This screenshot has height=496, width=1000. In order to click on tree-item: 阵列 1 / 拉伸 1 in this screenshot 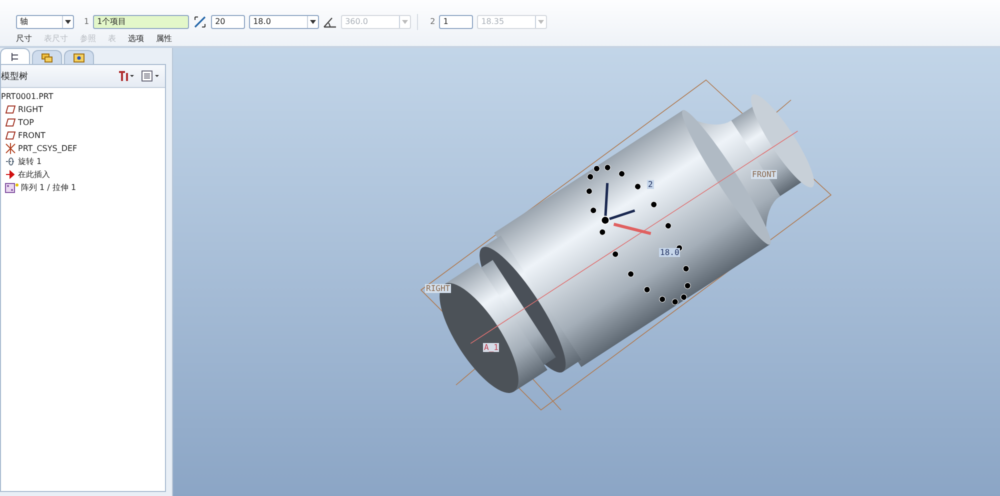, I will do `click(83, 187)`.